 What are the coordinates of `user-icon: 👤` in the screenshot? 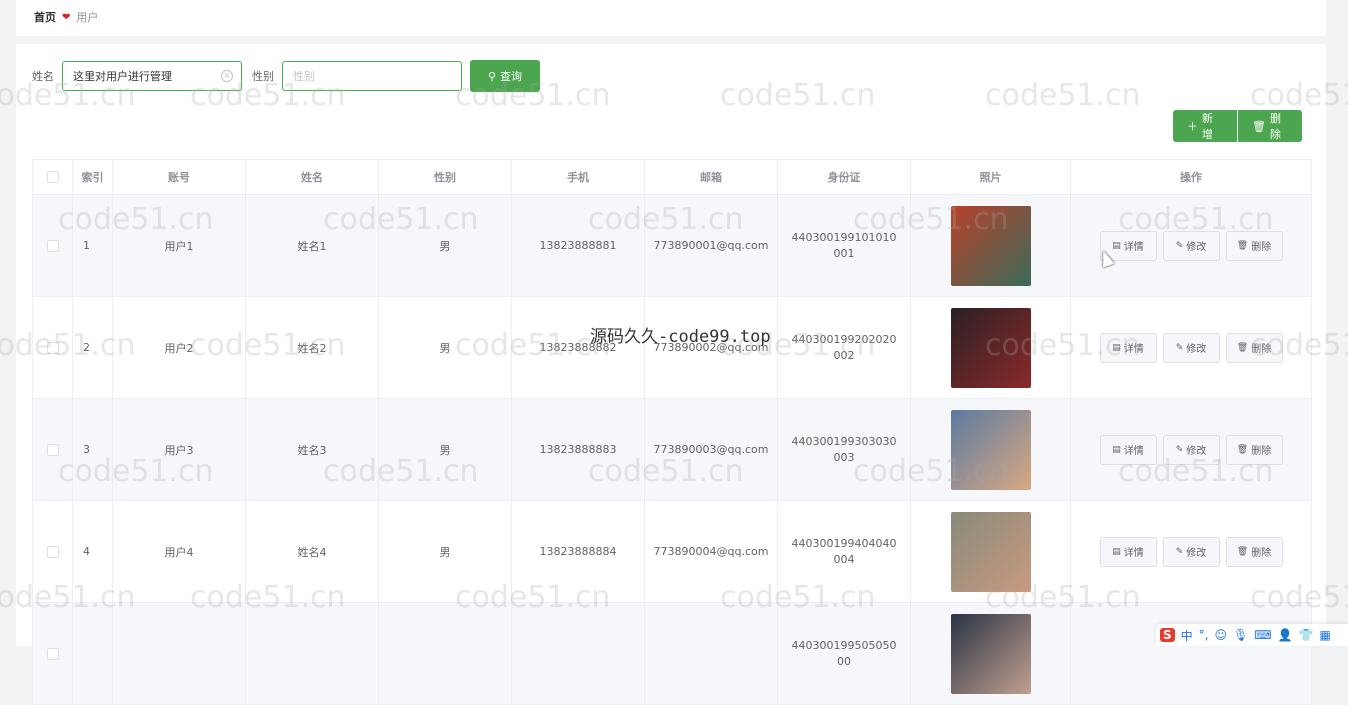 It's located at (1285, 635).